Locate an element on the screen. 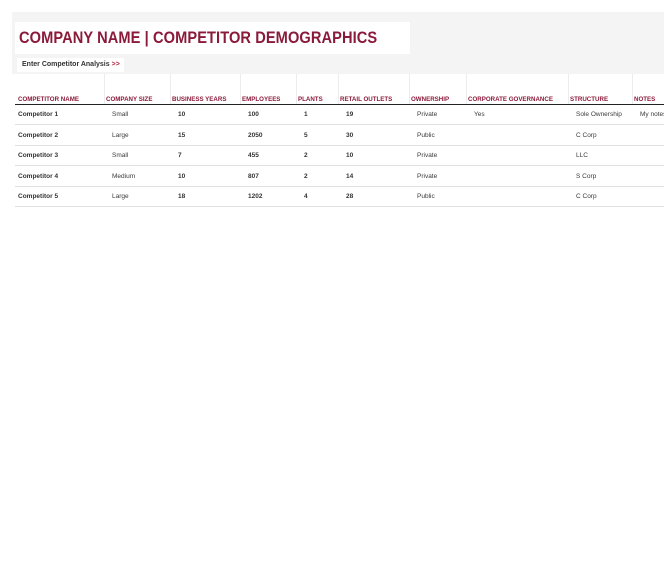  column-header-business-years: BUSINESS YEARS is located at coordinates (199, 99).